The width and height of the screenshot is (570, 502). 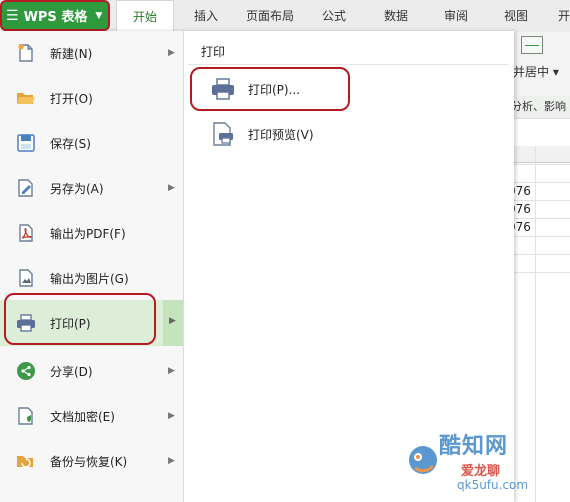 I want to click on watermark-text: 爱龙聊, so click(x=481, y=471).